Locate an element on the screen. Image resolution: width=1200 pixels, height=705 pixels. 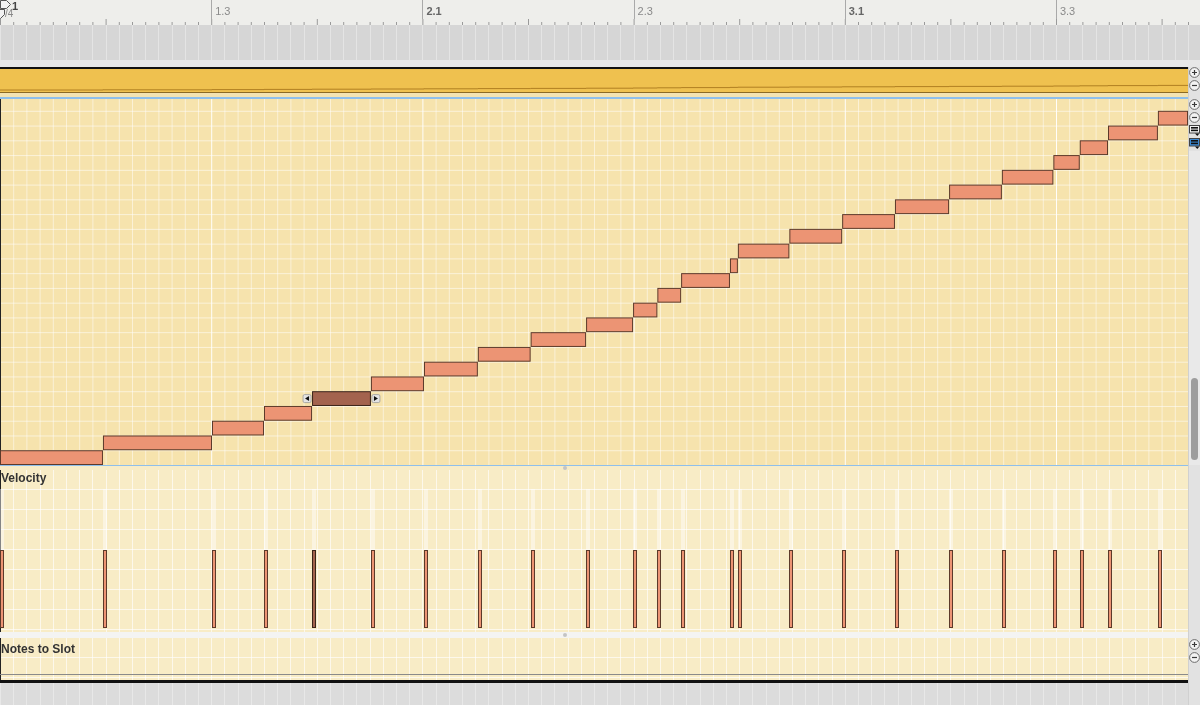
lane-label: Notes to Slot is located at coordinates (37, 649).